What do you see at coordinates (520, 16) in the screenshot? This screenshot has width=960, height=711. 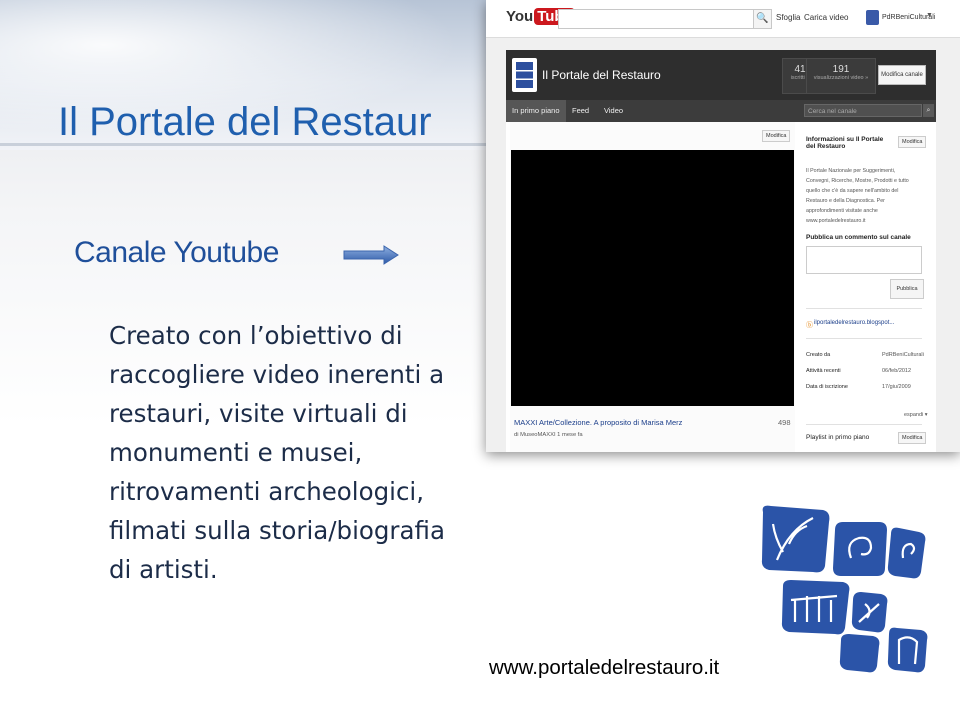 I see `logo-you-text: You` at bounding box center [520, 16].